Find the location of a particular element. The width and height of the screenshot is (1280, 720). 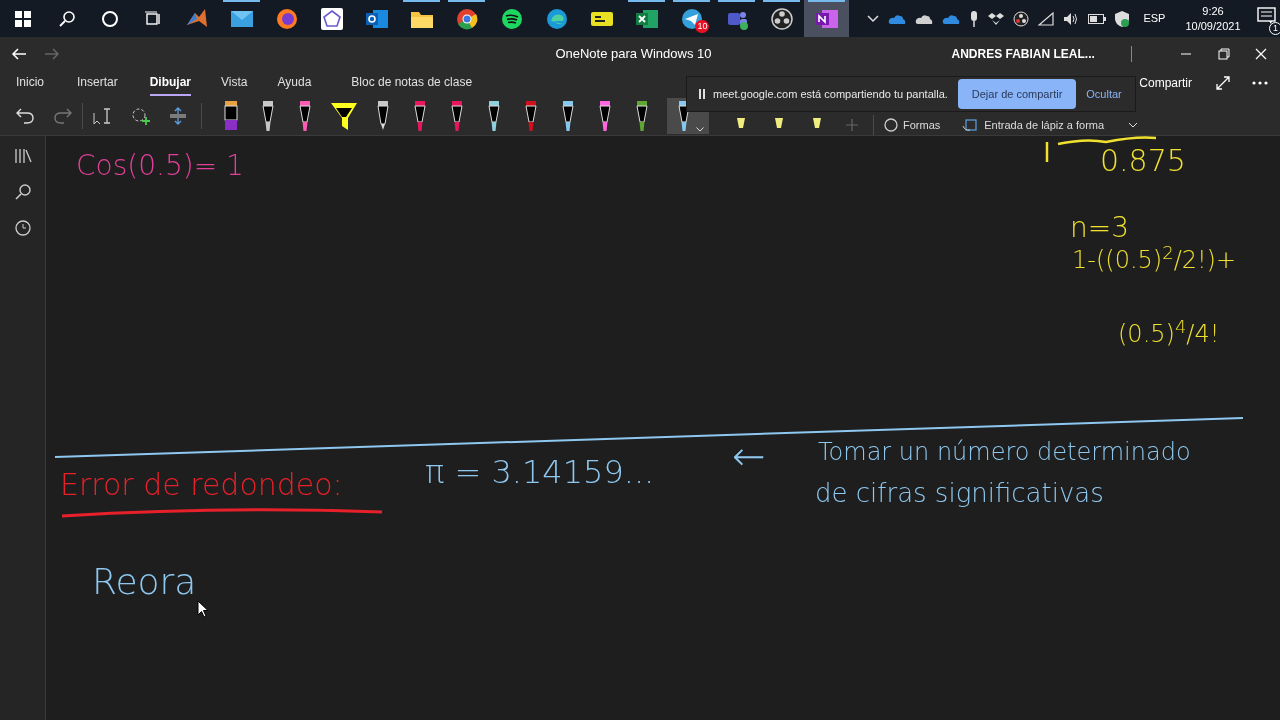

speaker-icon is located at coordinates (1071, 18).